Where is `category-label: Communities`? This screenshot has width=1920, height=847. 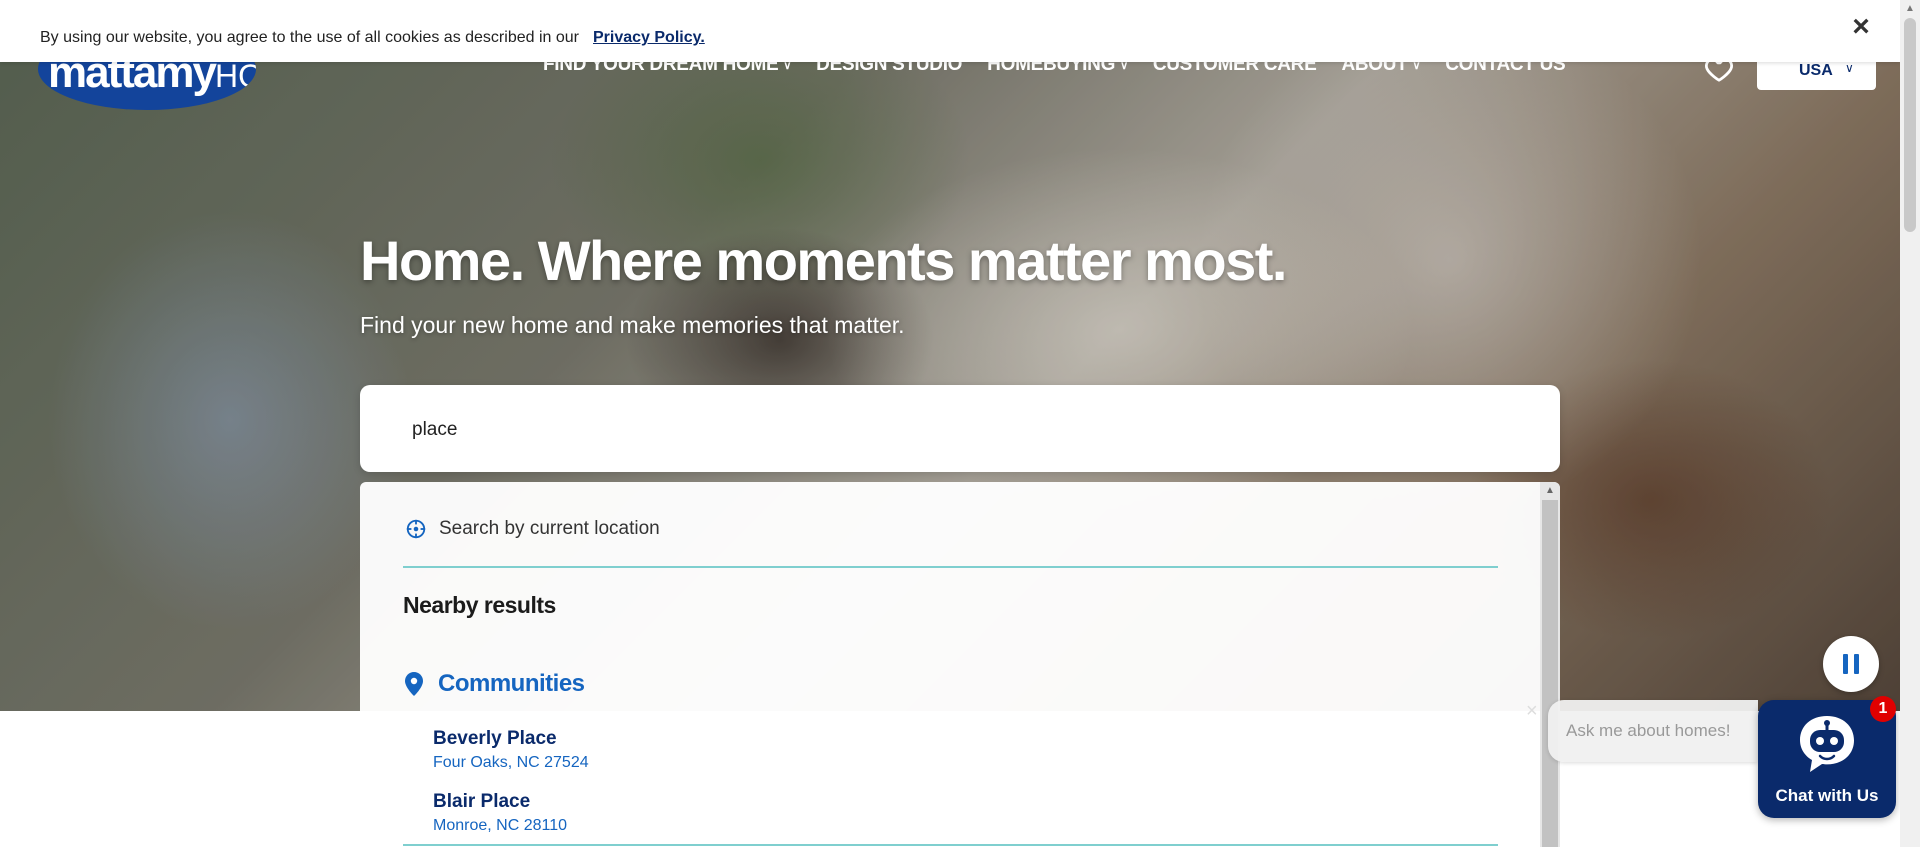
category-label: Communities is located at coordinates (511, 683).